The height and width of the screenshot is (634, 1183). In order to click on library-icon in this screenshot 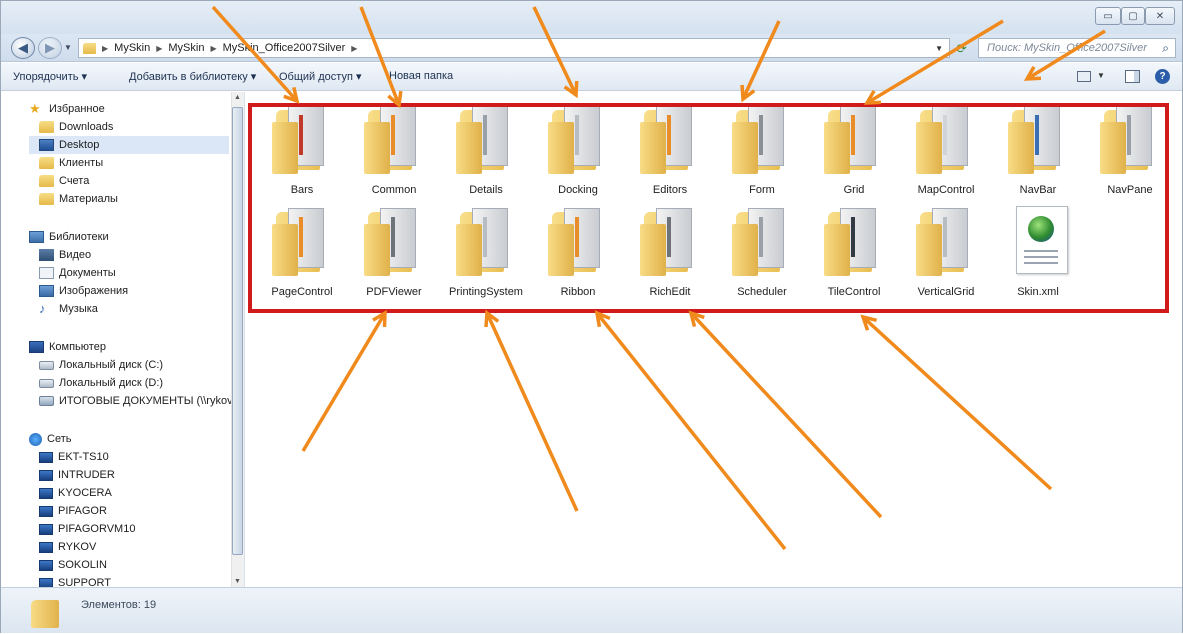, I will do `click(36, 237)`.